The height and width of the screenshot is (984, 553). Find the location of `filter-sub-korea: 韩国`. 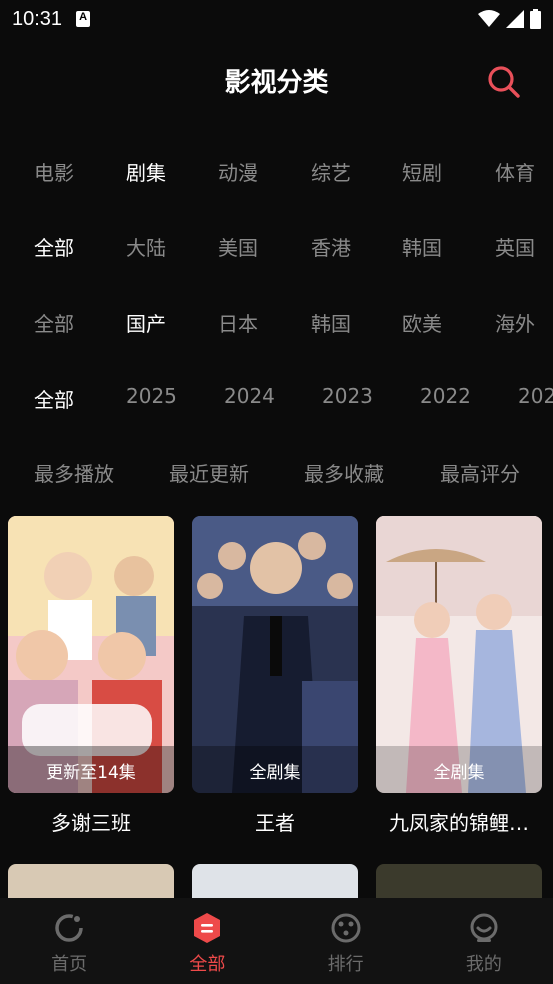

filter-sub-korea: 韩国 is located at coordinates (331, 322).